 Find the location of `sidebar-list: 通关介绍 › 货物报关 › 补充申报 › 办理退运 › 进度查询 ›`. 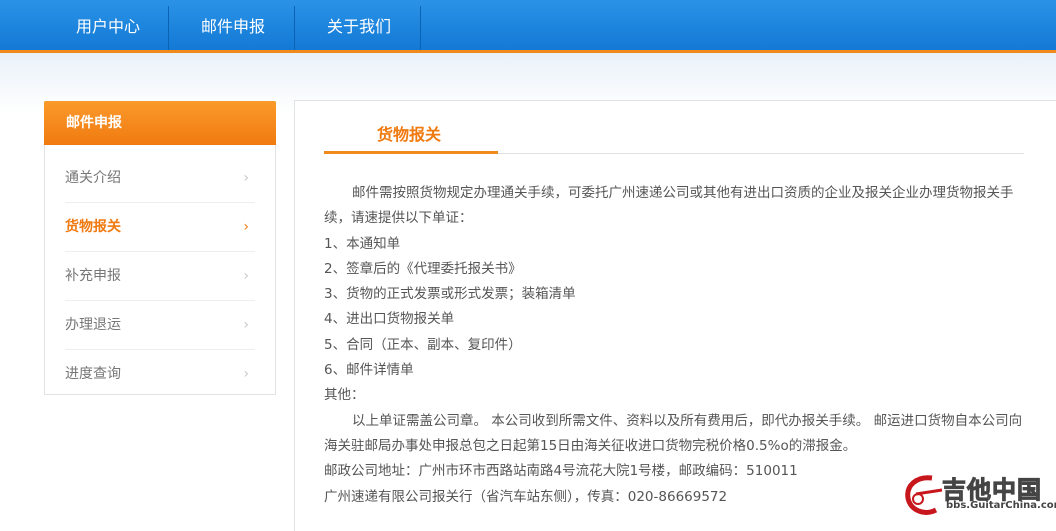

sidebar-list: 通关介绍 › 货物报关 › 补充申报 › 办理退运 › 进度查询 › is located at coordinates (160, 276).